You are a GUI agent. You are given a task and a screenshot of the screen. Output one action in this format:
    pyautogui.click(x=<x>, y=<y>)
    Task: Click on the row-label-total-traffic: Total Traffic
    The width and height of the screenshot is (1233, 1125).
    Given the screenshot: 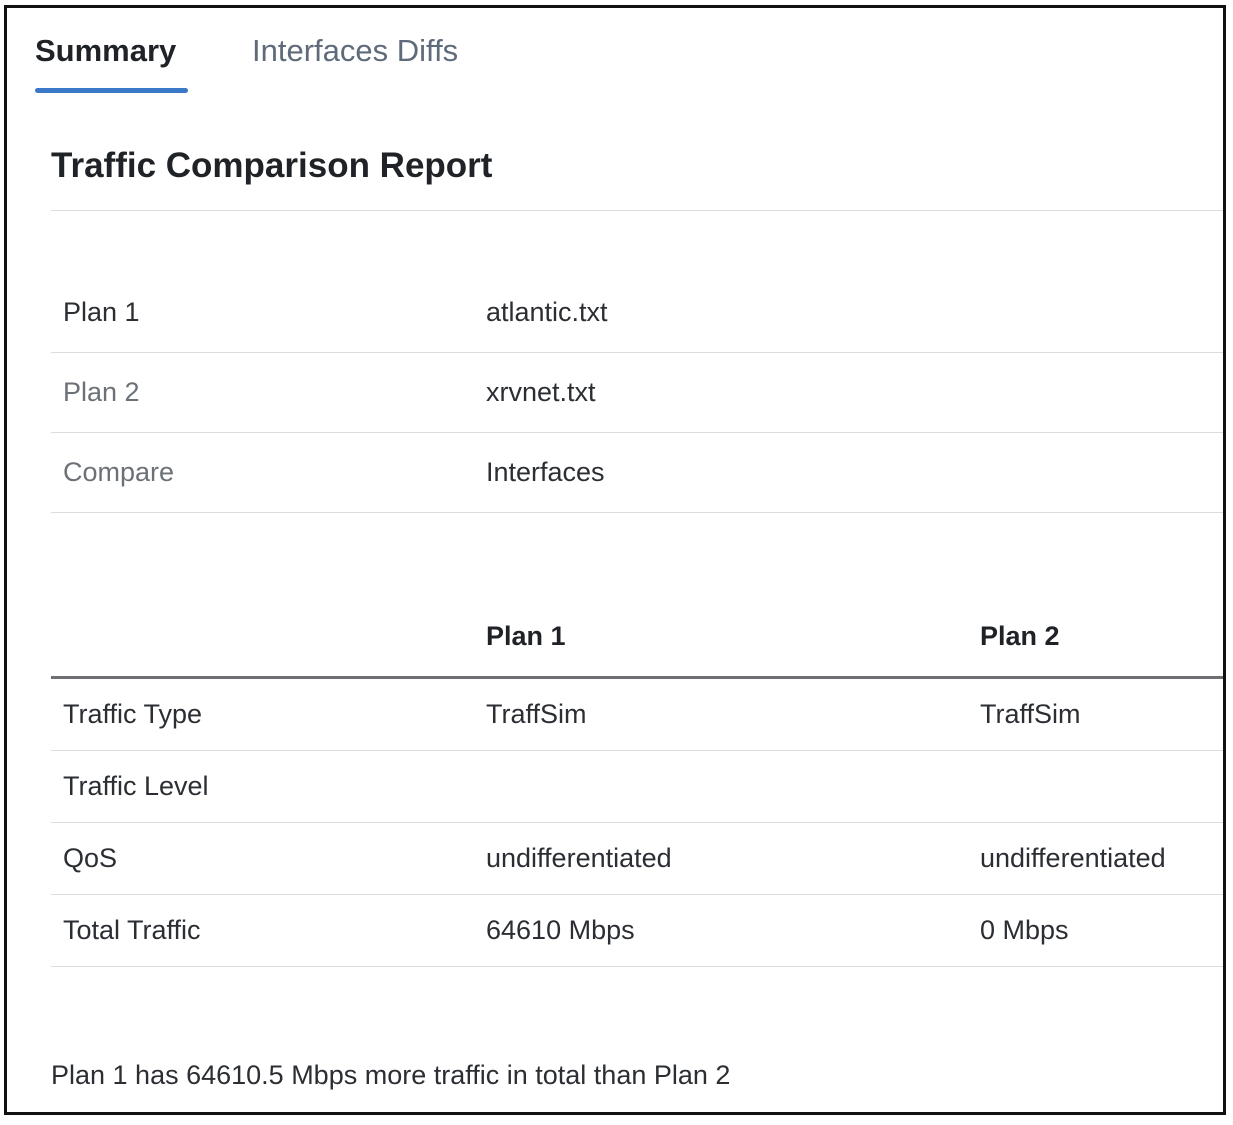 What is the action you would take?
    pyautogui.click(x=132, y=930)
    